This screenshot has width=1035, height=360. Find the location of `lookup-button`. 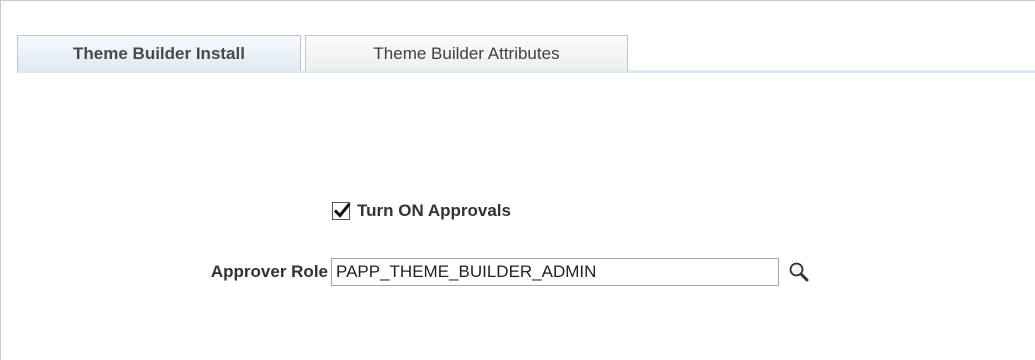

lookup-button is located at coordinates (799, 272).